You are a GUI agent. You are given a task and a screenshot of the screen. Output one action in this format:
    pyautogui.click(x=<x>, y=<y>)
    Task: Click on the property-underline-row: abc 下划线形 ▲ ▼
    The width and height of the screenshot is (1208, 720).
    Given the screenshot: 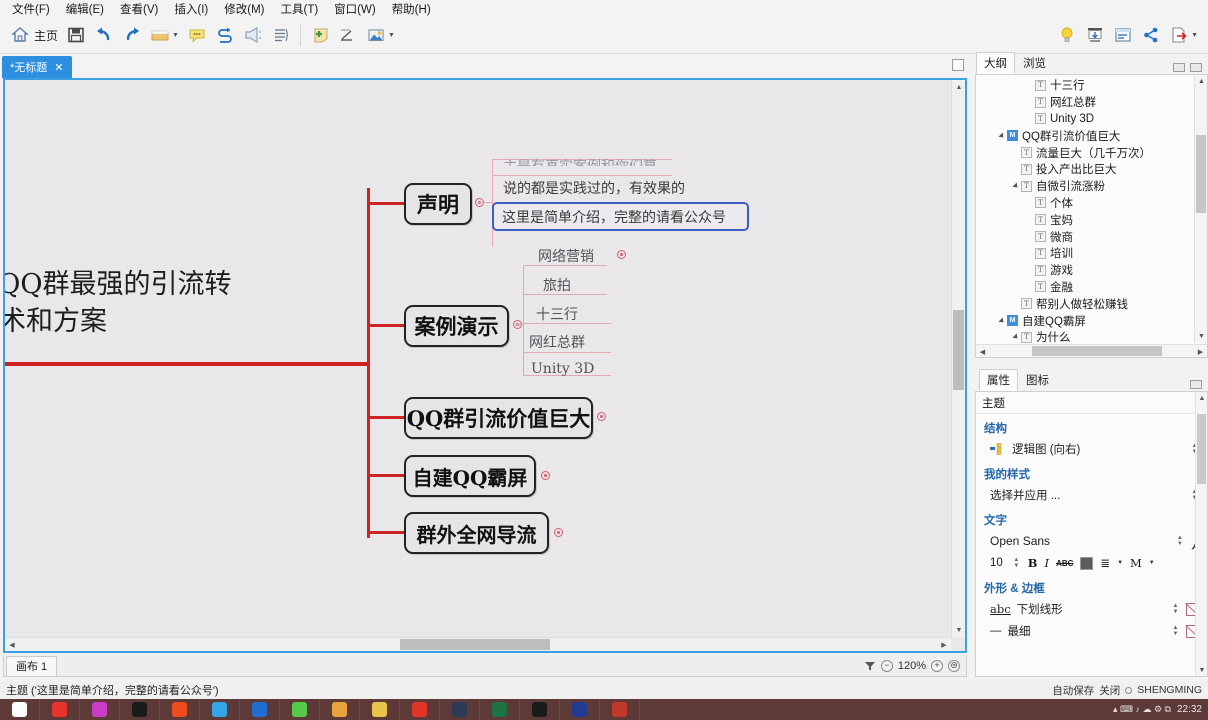 What is the action you would take?
    pyautogui.click(x=1091, y=609)
    